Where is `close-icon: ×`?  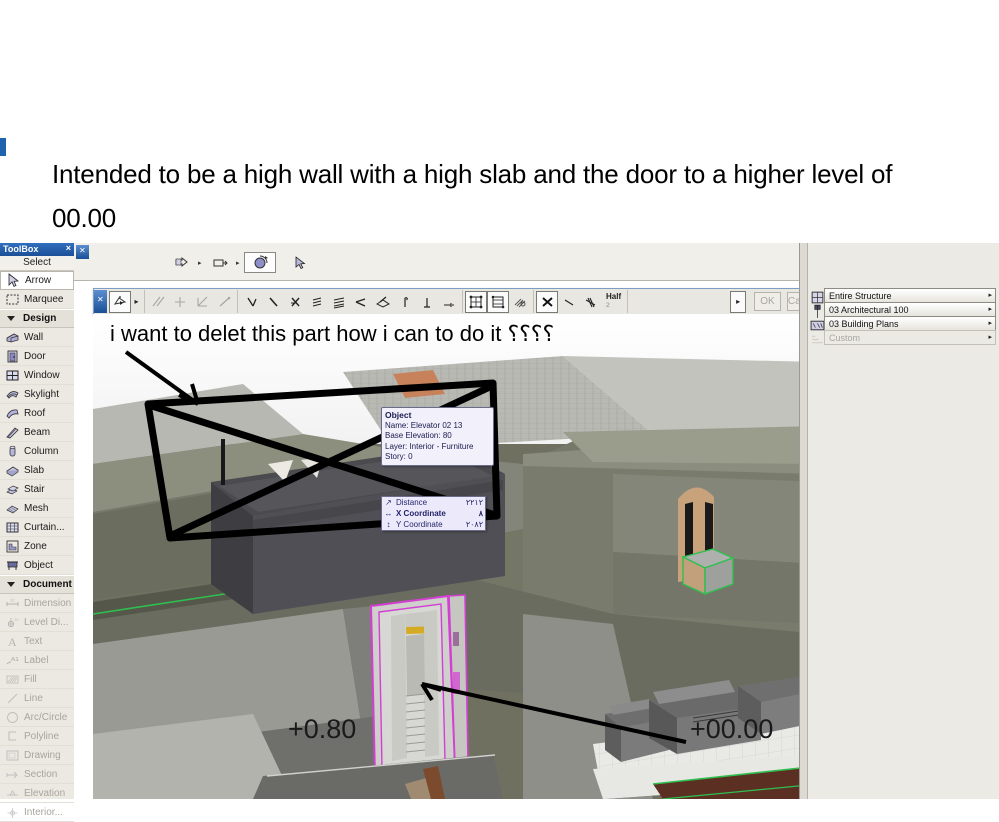 close-icon: × is located at coordinates (68, 248).